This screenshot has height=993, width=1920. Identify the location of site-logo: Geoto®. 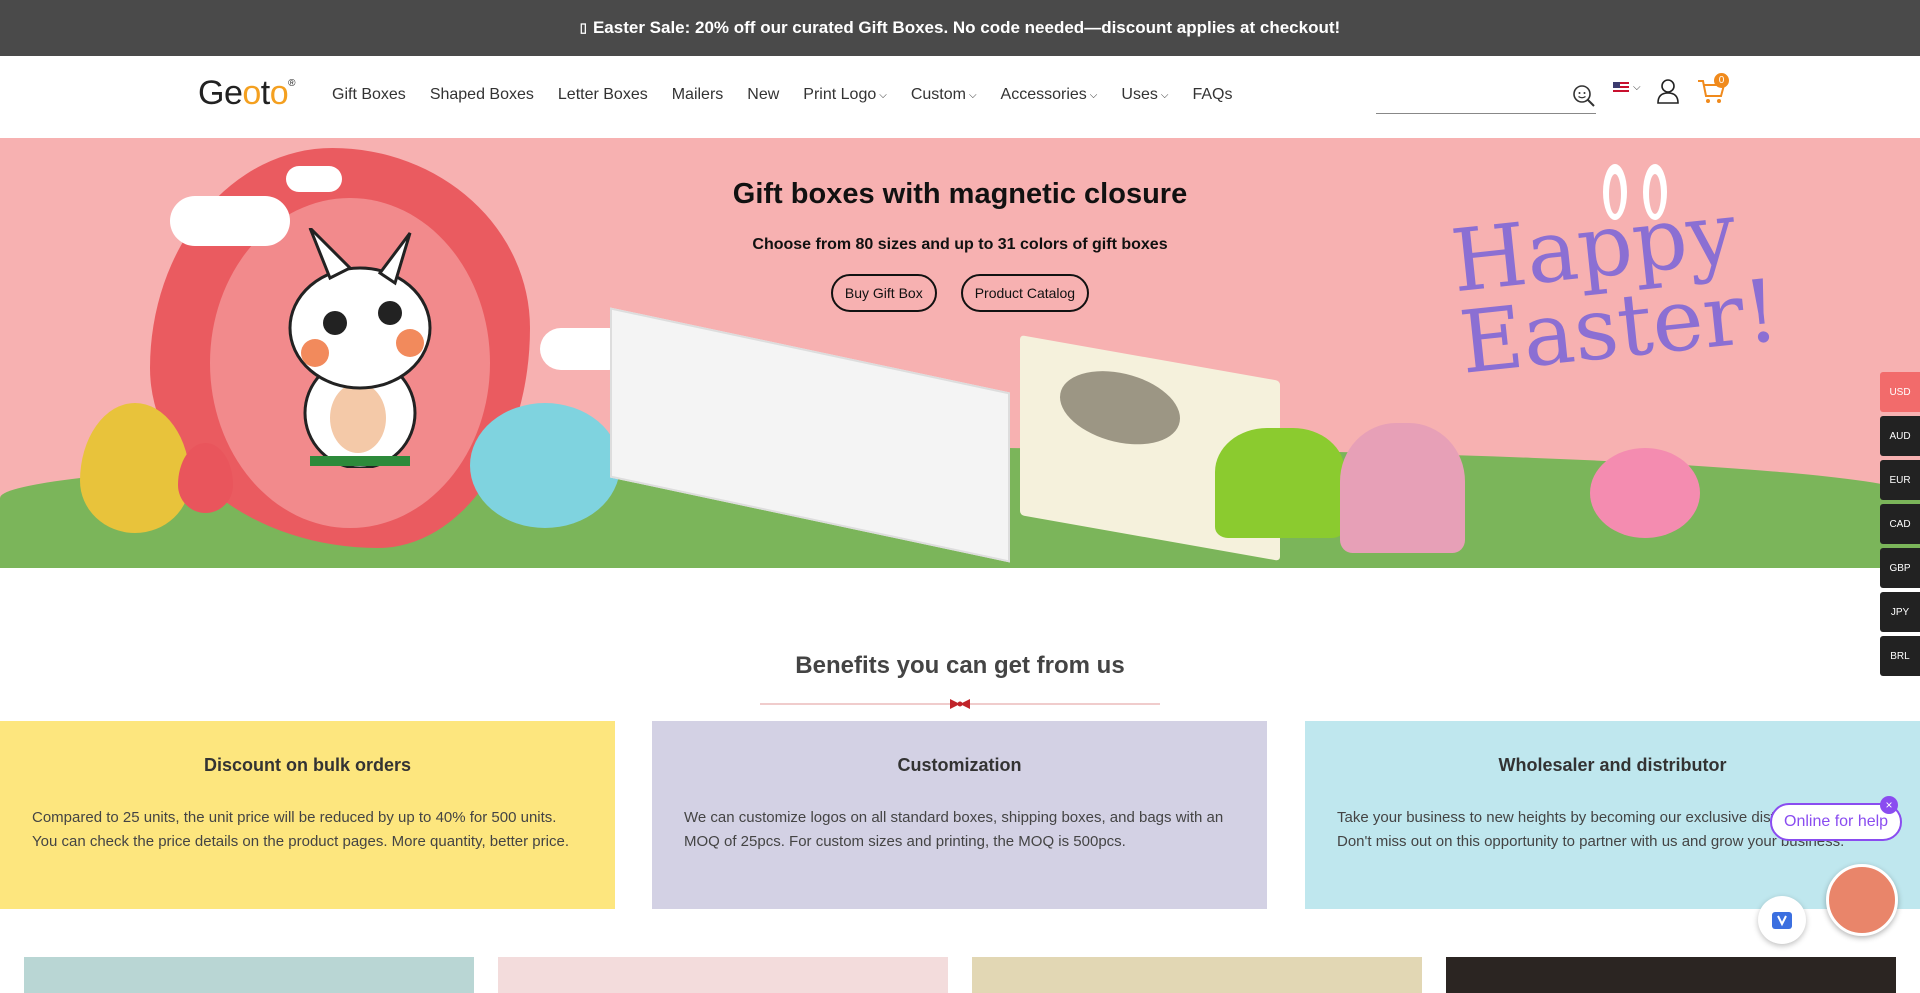
(247, 93).